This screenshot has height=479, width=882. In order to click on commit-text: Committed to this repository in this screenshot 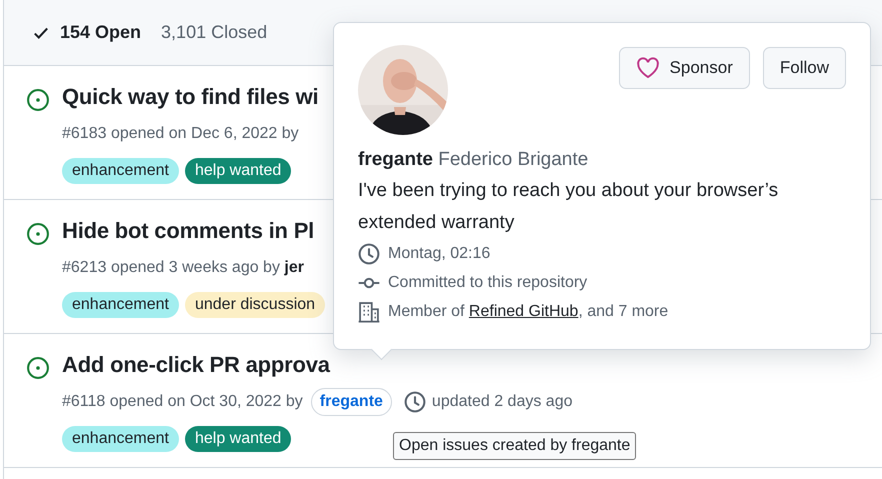, I will do `click(488, 283)`.